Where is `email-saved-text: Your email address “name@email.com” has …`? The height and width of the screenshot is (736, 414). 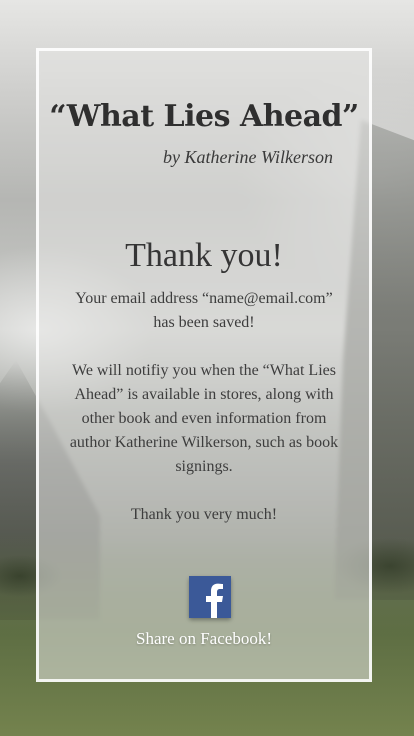 email-saved-text: Your email address “name@email.com” has … is located at coordinates (204, 310).